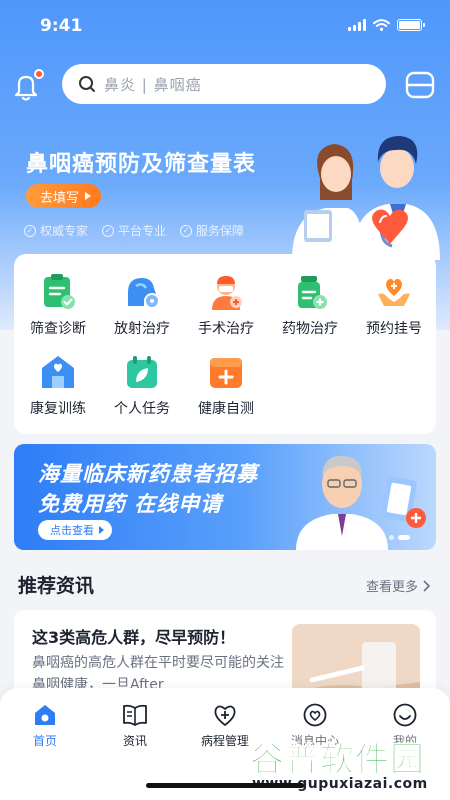 Image resolution: width=450 pixels, height=800 pixels. I want to click on radiation-head-icon, so click(144, 293).